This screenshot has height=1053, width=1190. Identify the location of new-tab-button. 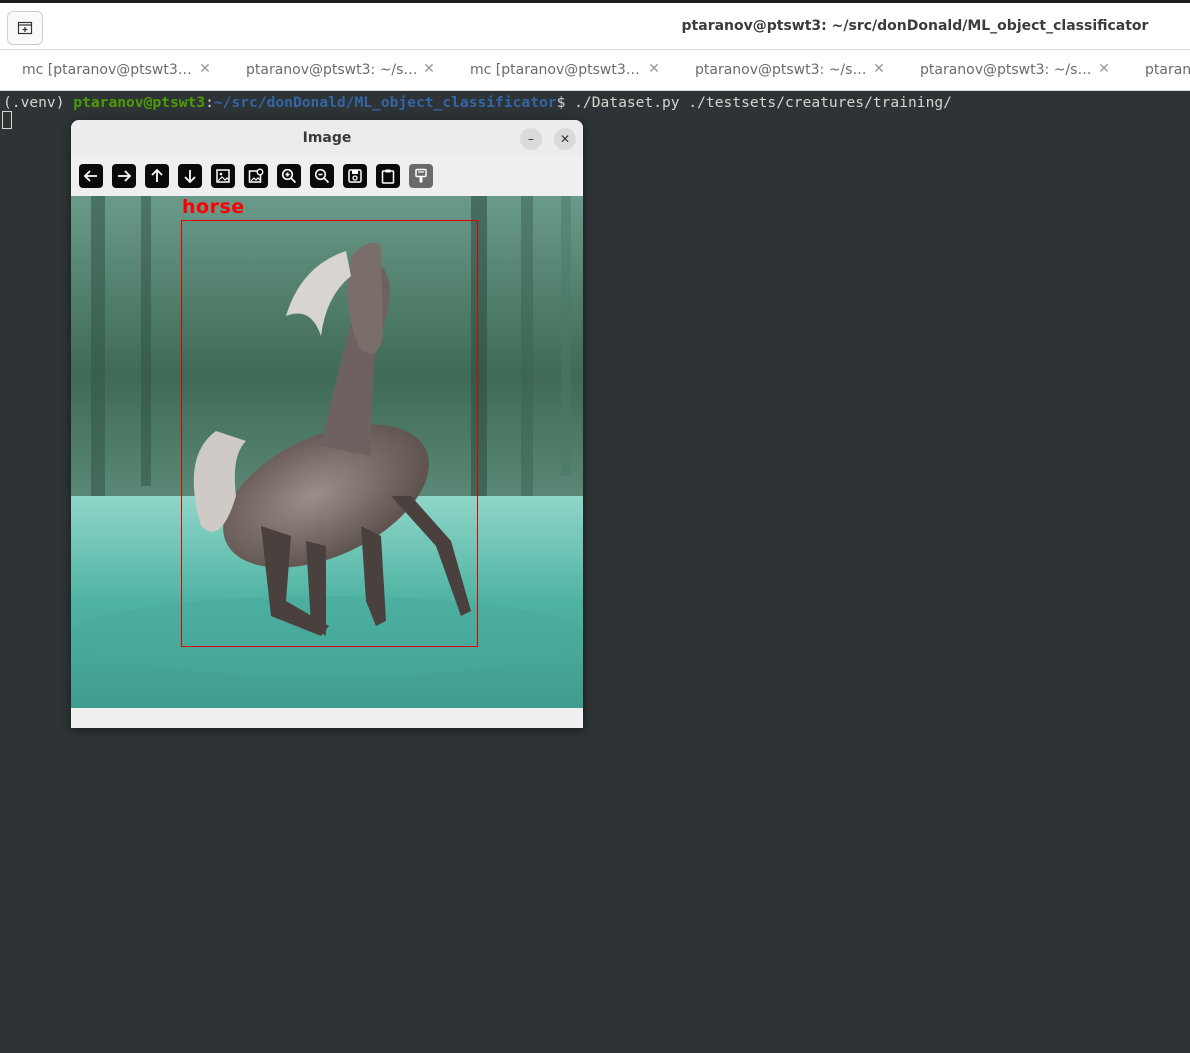
(25, 28).